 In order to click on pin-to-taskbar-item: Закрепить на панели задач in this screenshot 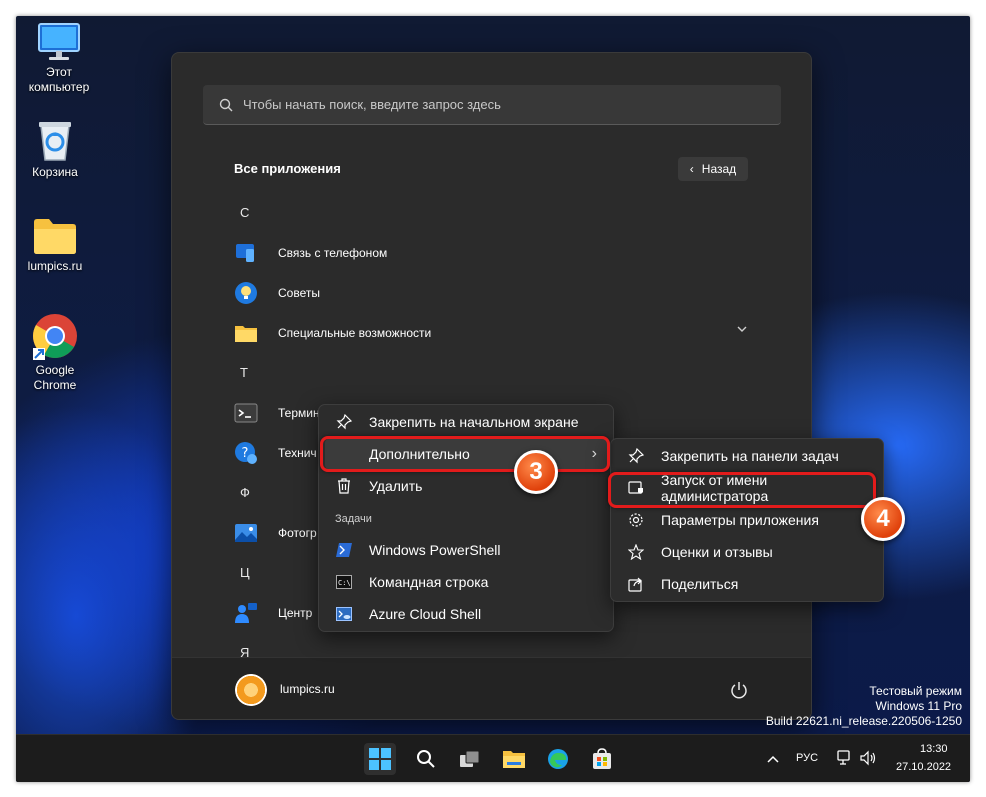, I will do `click(747, 456)`.